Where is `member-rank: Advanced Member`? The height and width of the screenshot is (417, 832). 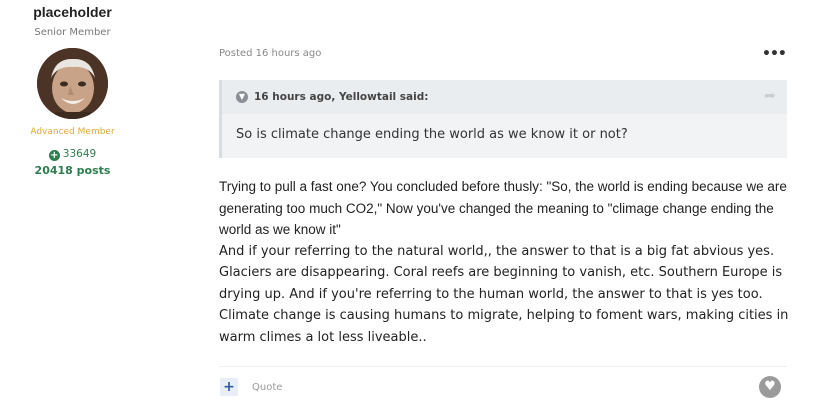
member-rank: Advanced Member is located at coordinates (72, 132).